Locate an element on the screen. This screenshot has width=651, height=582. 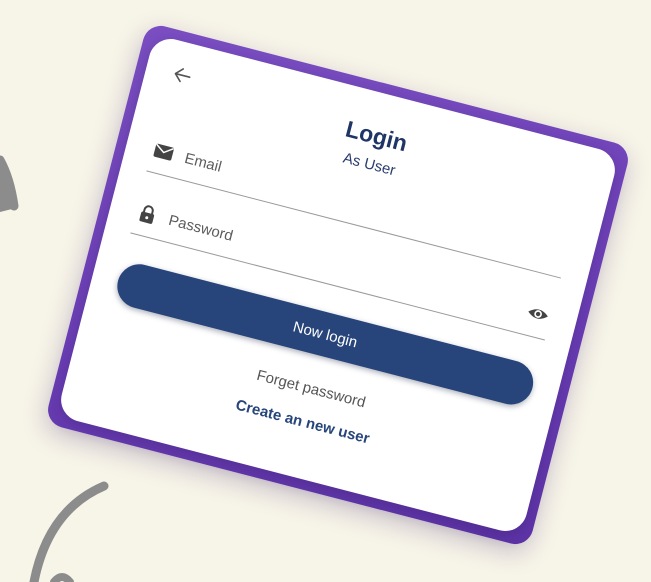
eye-icon is located at coordinates (538, 314).